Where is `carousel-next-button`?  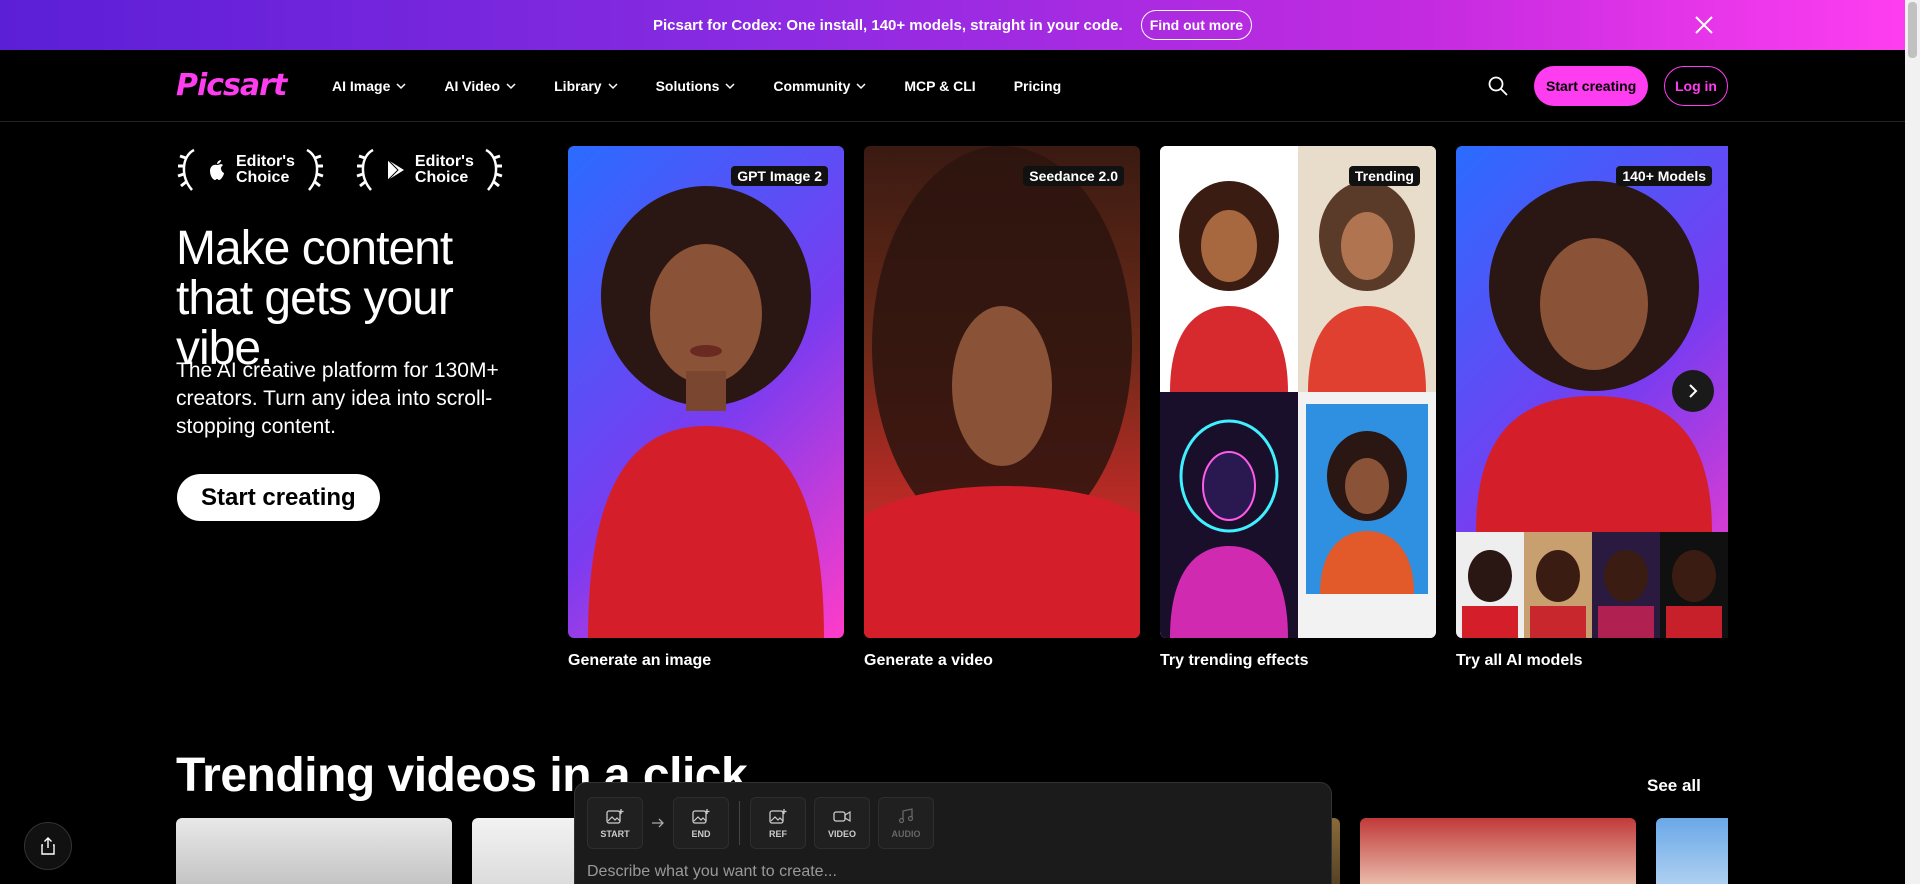 carousel-next-button is located at coordinates (1693, 391).